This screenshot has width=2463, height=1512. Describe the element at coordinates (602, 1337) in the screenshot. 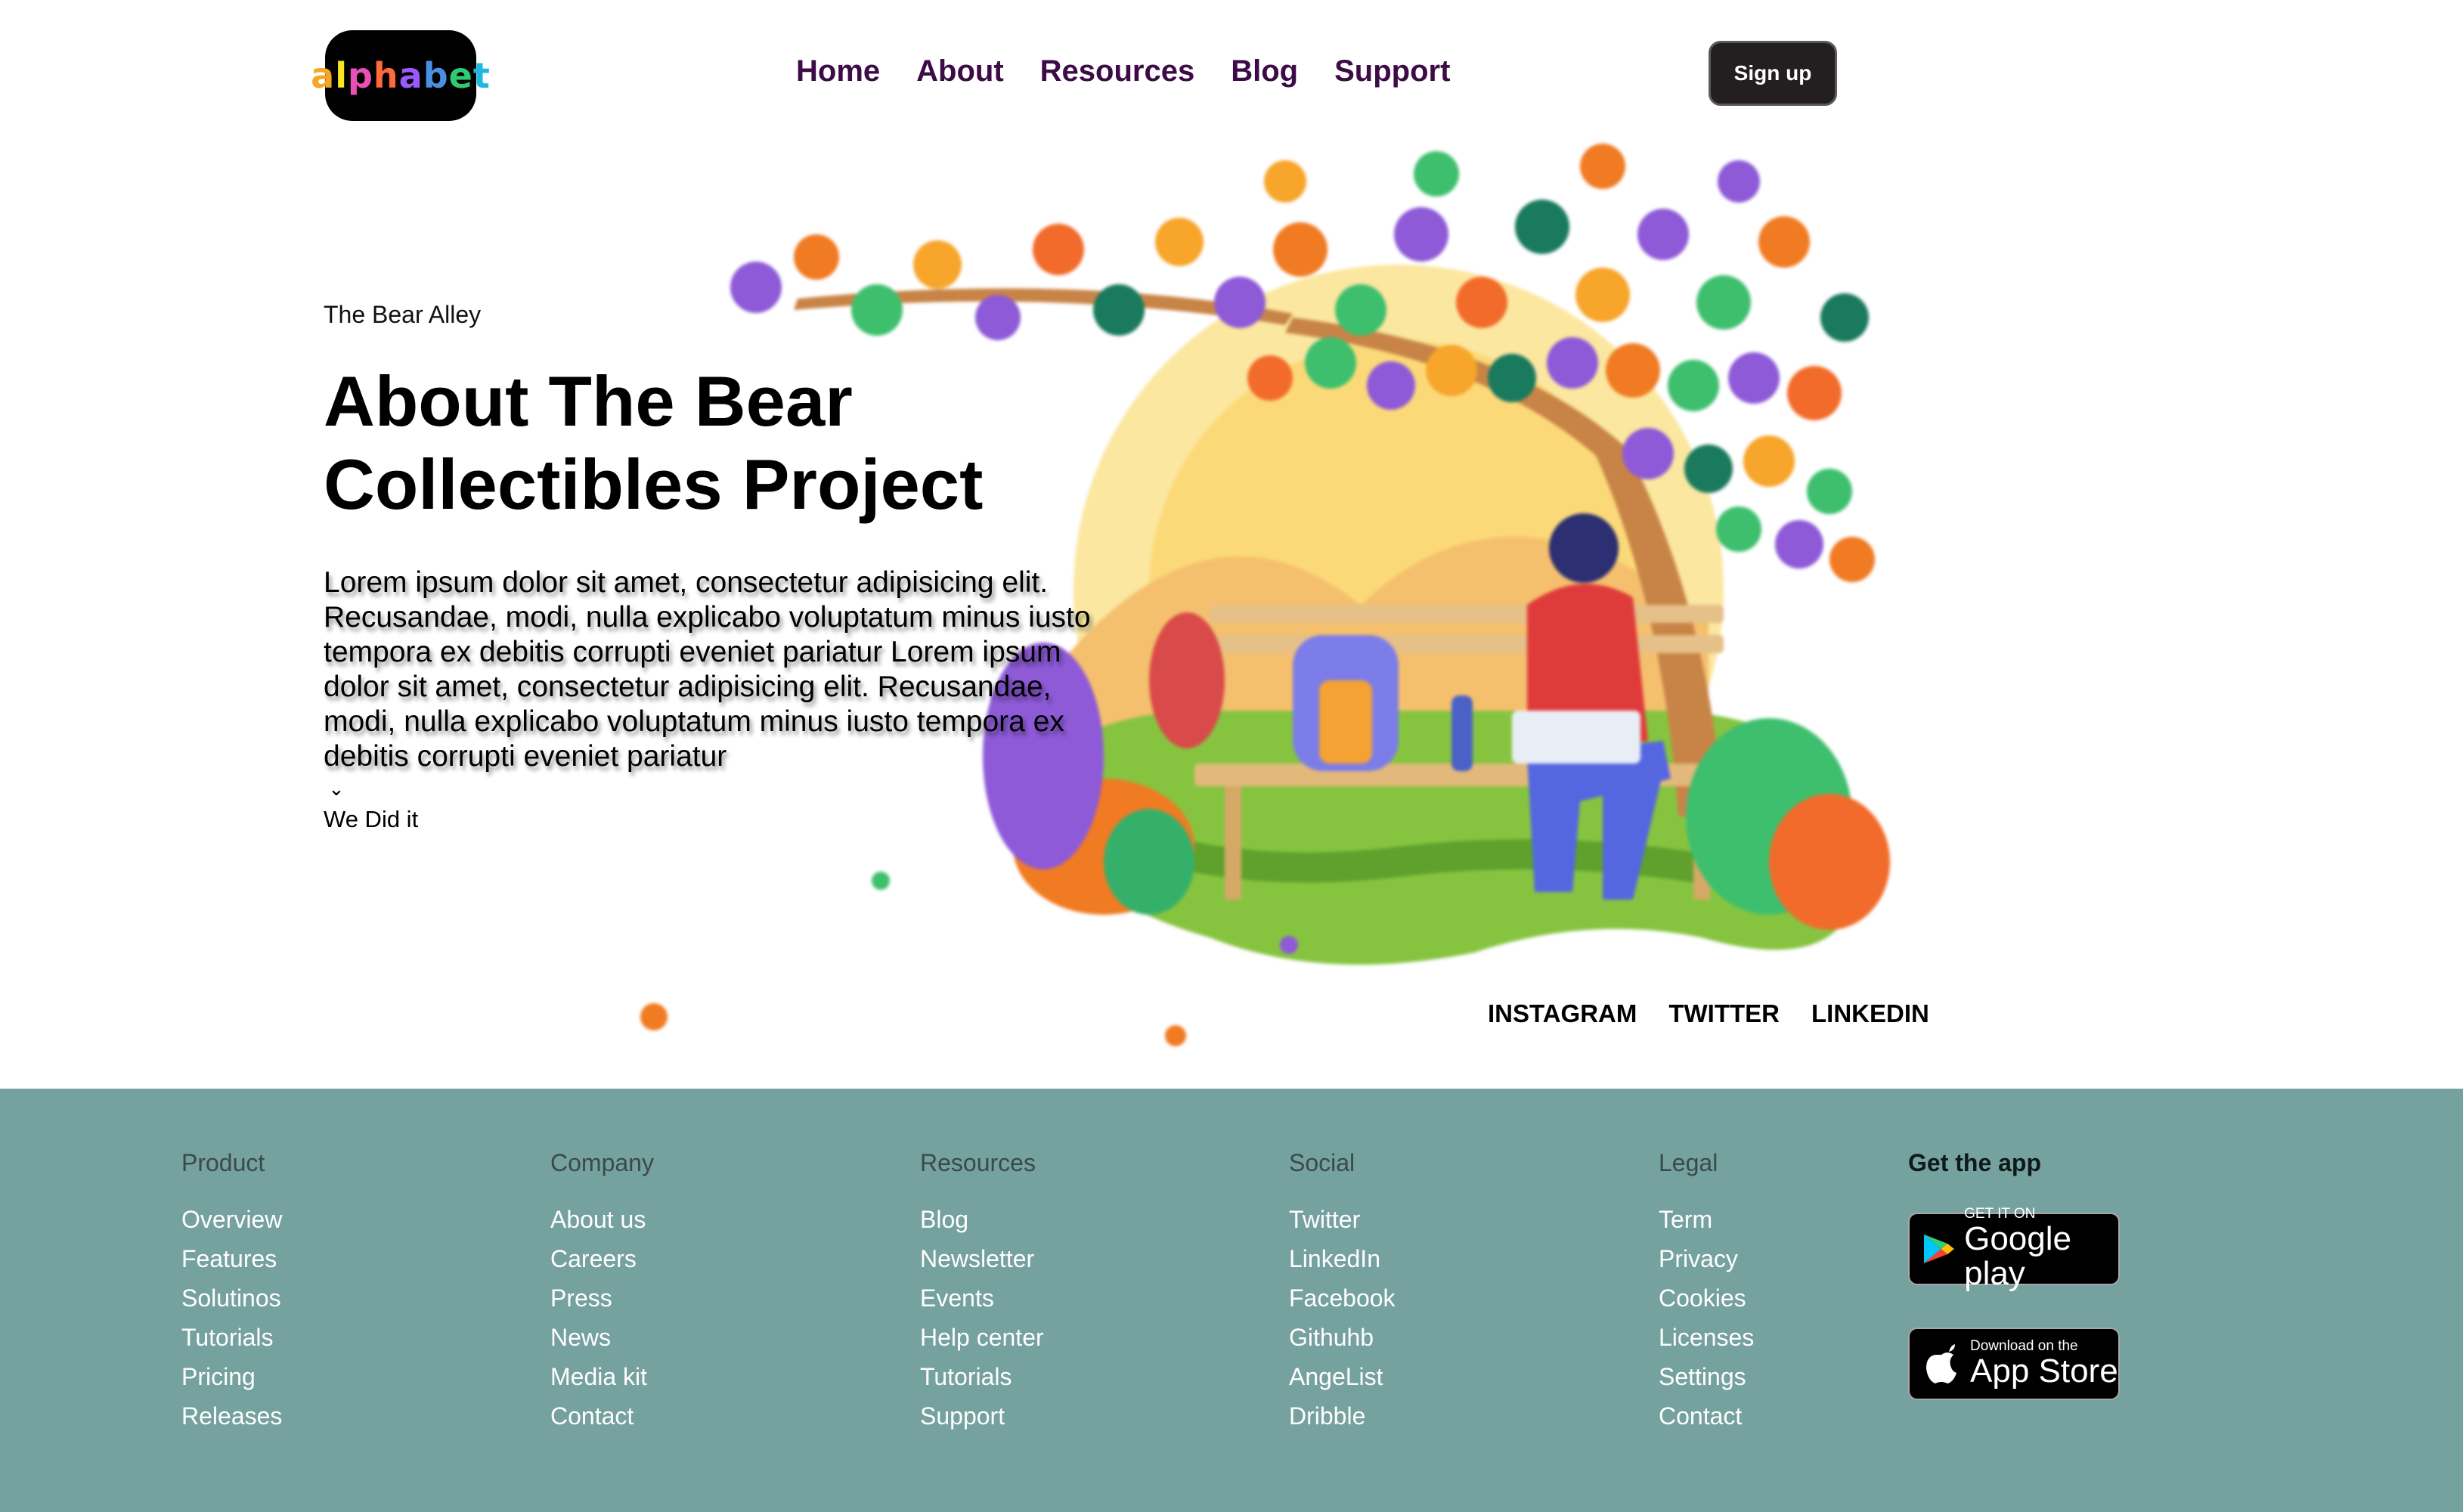

I see `footer-link: News` at that location.